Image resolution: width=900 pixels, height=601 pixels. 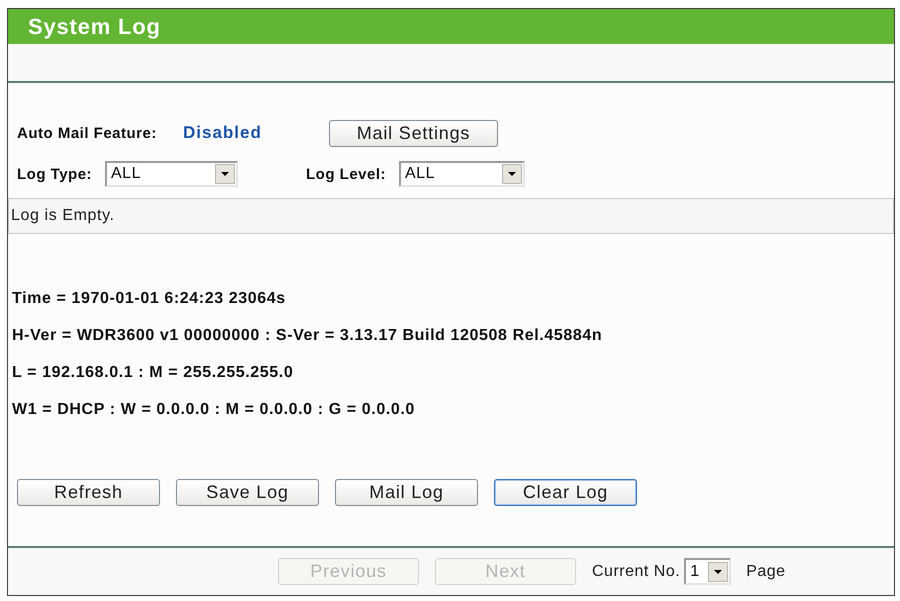 What do you see at coordinates (247, 492) in the screenshot?
I see `action-button: Save Log` at bounding box center [247, 492].